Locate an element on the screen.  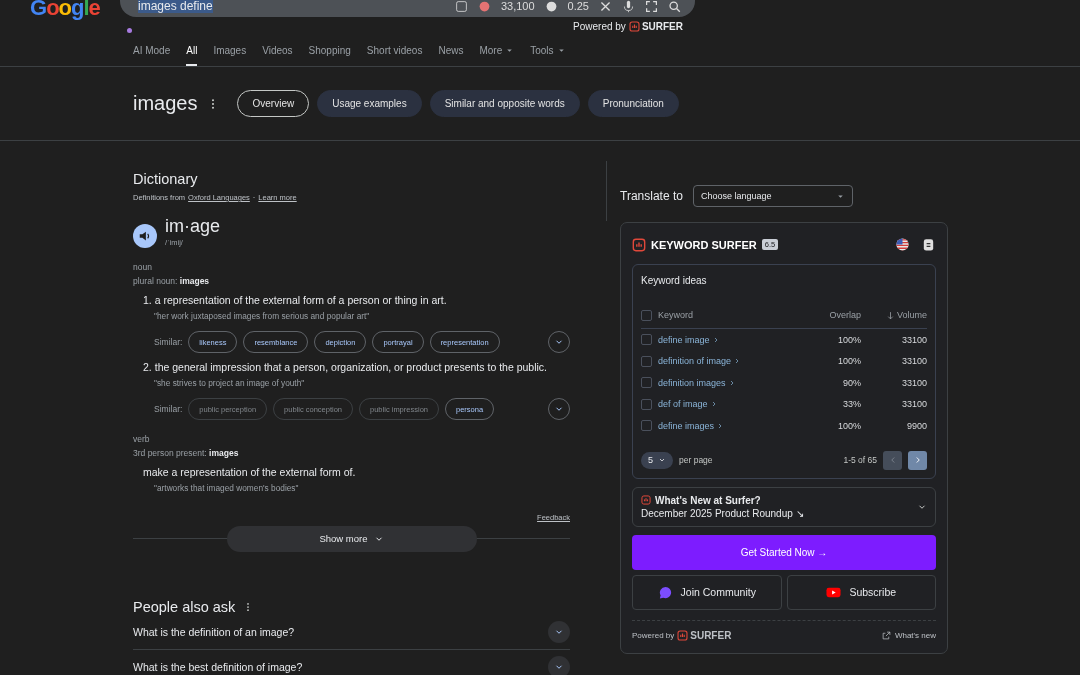
search-volume: 33,100 is located at coordinates (517, 6).